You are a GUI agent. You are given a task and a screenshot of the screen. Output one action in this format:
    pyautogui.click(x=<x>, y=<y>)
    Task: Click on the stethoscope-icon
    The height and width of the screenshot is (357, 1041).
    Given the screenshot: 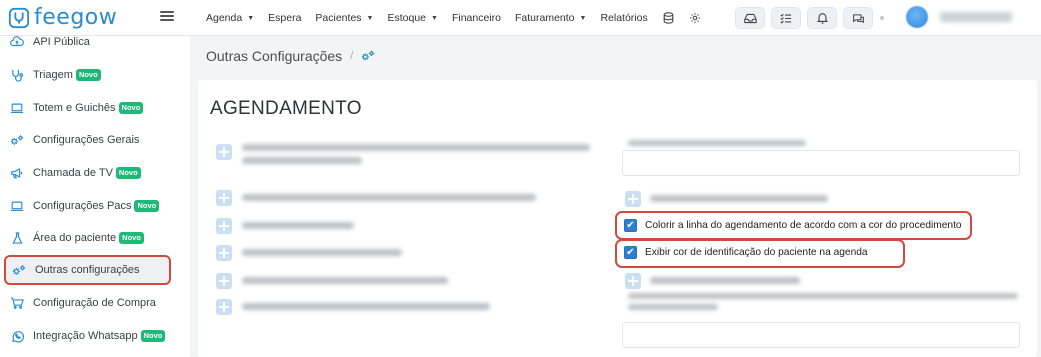 What is the action you would take?
    pyautogui.click(x=17, y=75)
    